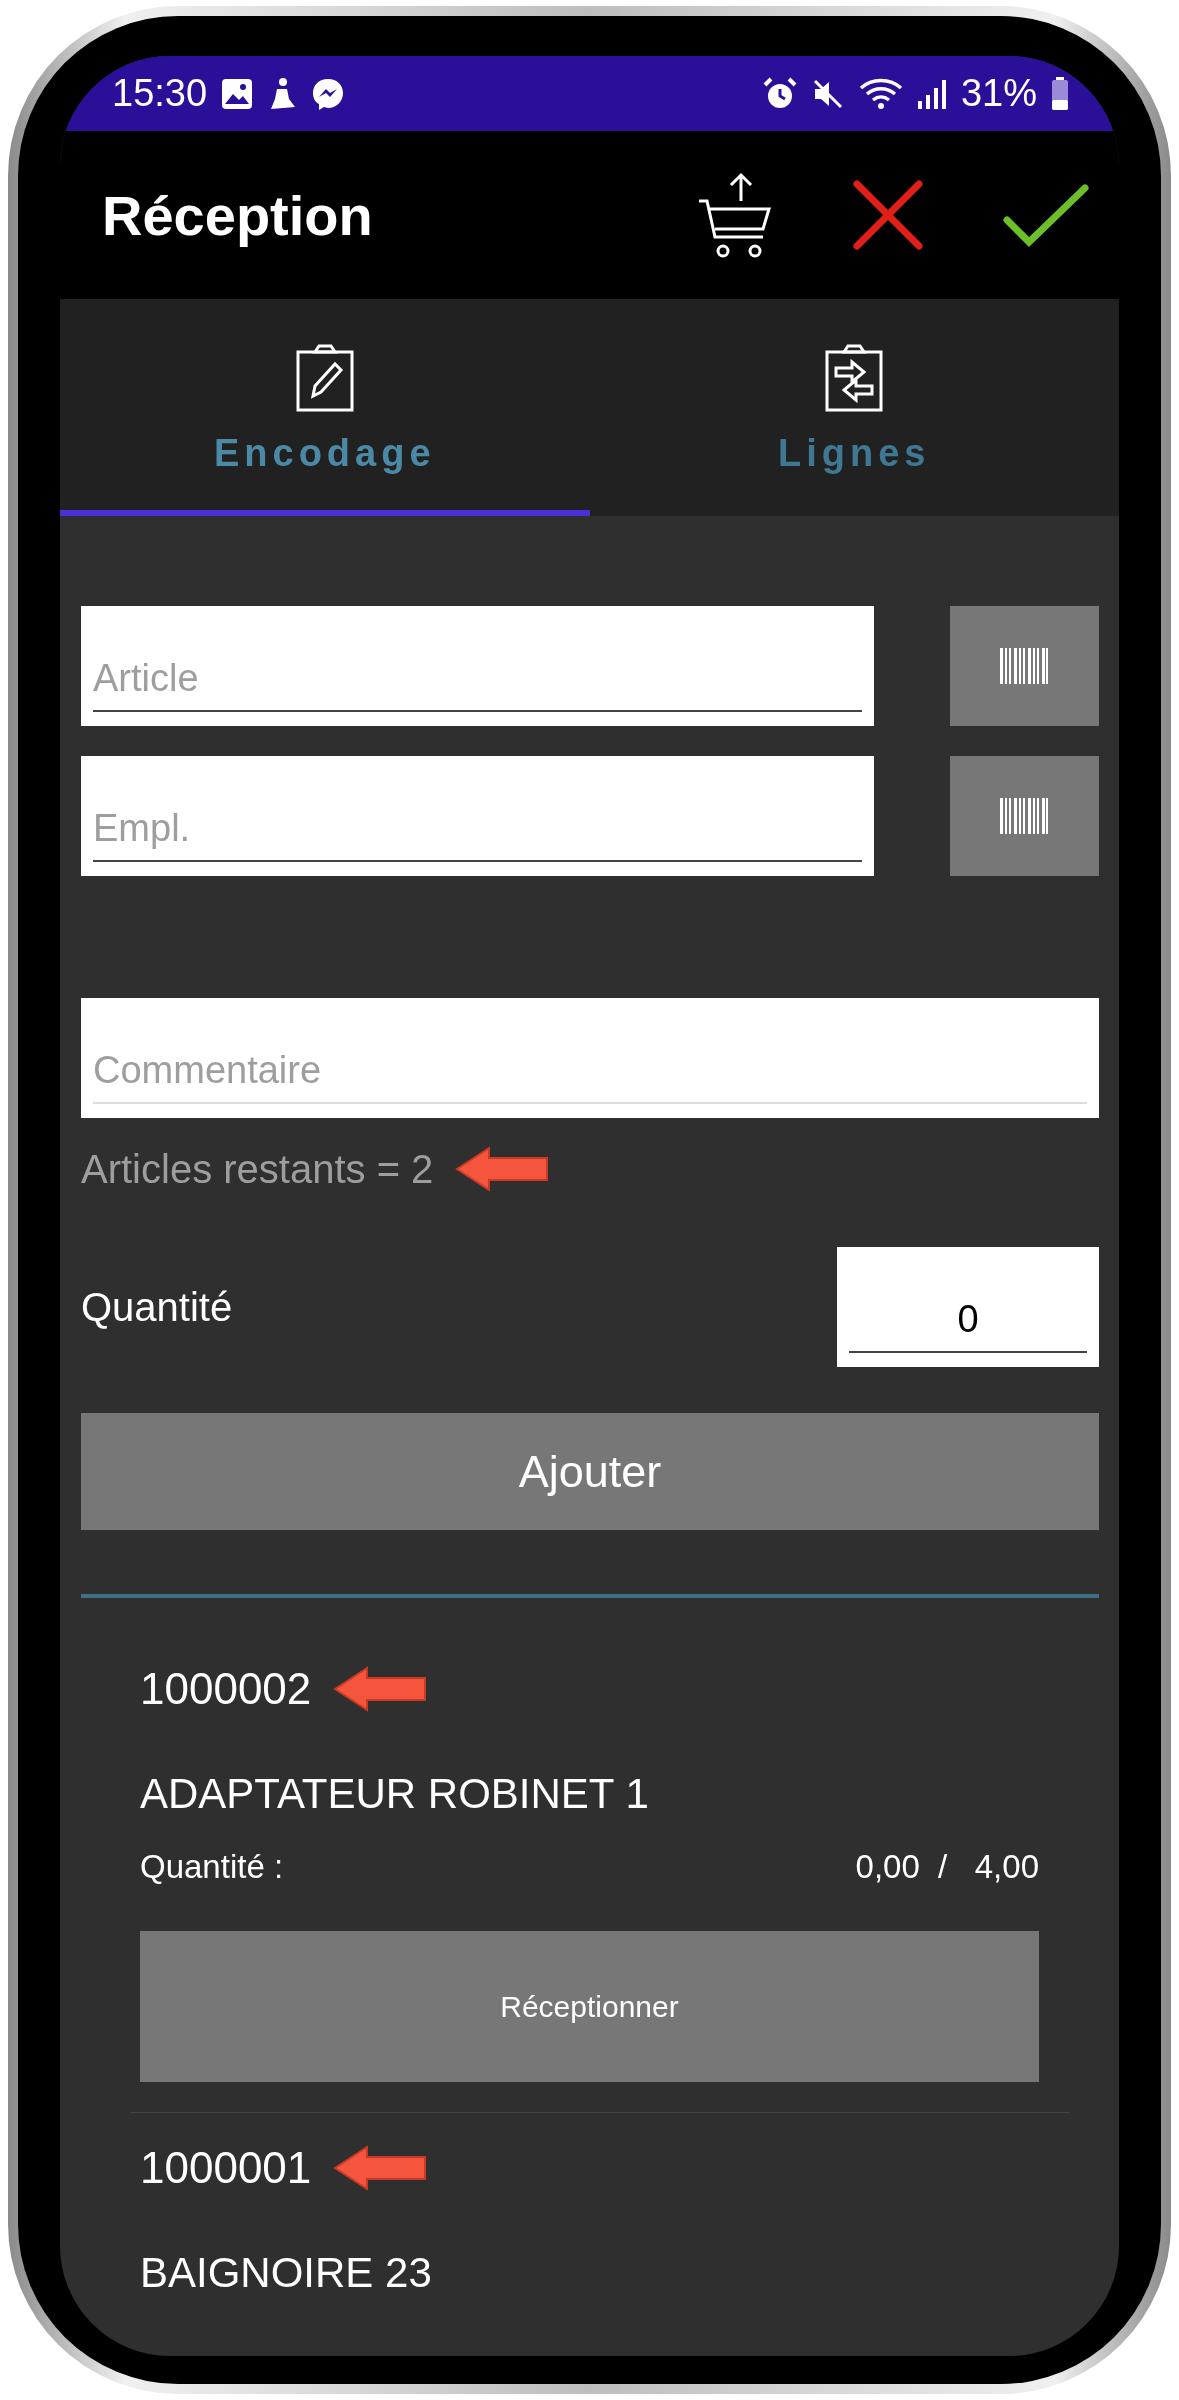  What do you see at coordinates (237, 93) in the screenshot?
I see `image-icon` at bounding box center [237, 93].